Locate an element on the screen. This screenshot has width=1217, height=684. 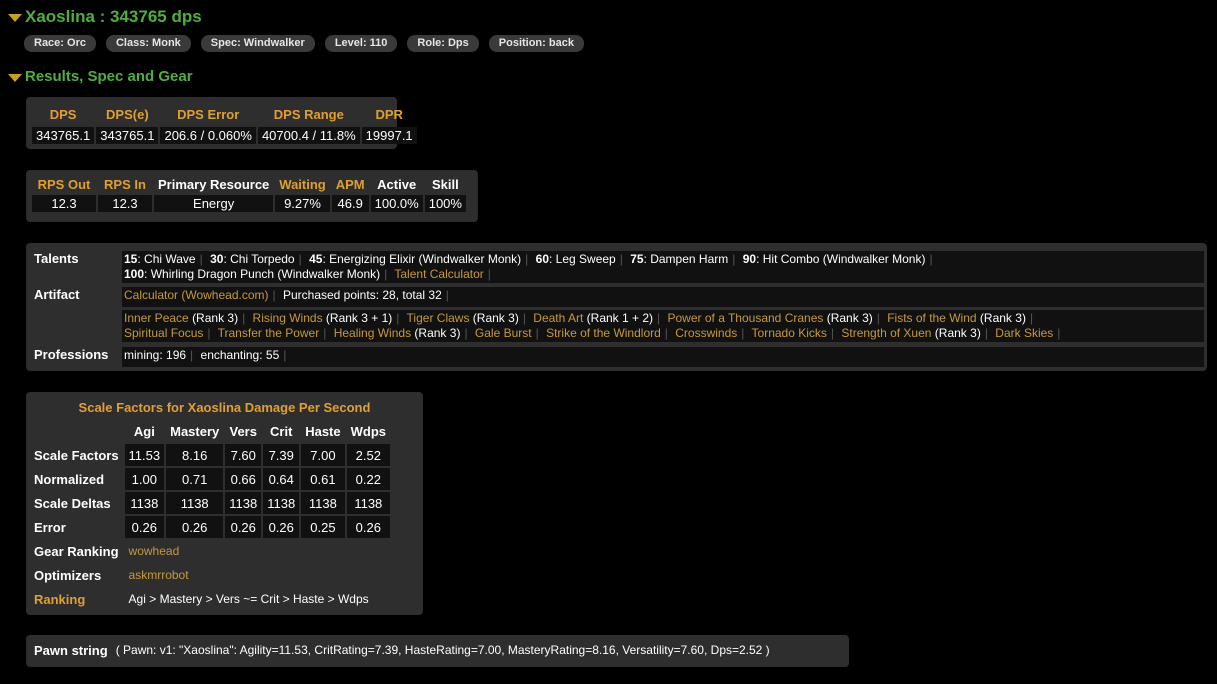
td-dps: 343765.1 is located at coordinates (63, 135).